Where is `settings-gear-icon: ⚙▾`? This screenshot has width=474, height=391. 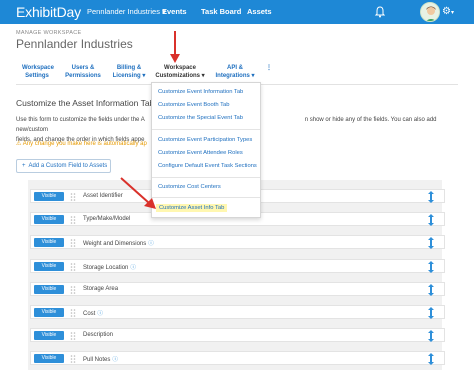 settings-gear-icon: ⚙▾ is located at coordinates (448, 11).